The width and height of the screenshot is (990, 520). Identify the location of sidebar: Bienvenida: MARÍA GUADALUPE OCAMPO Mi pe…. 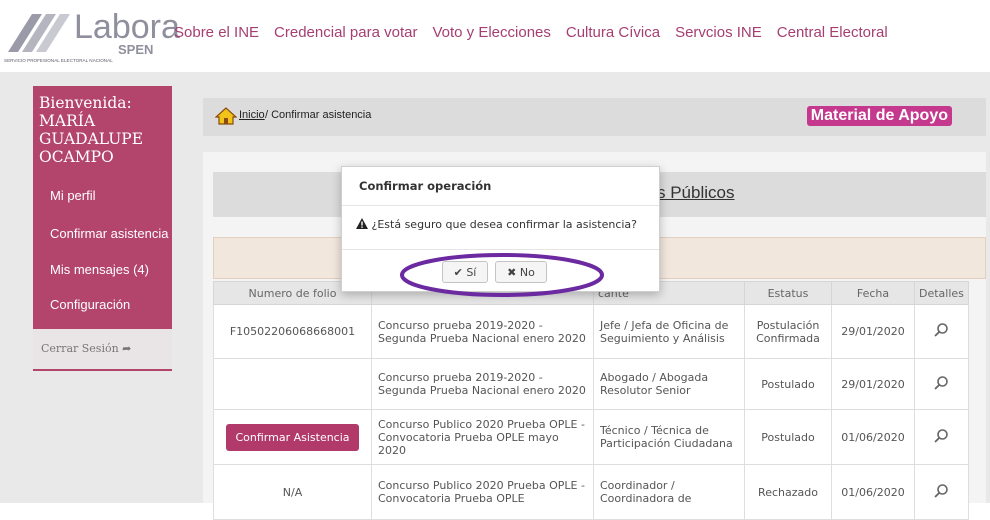
(102, 228).